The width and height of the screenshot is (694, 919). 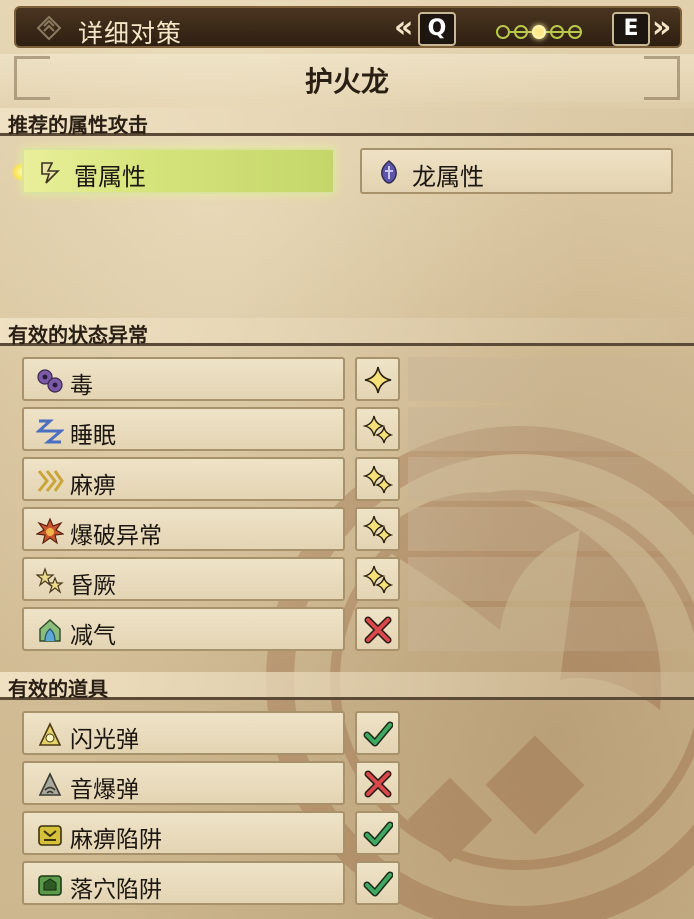 I want to click on item-label: 落穴陷阱, so click(x=116, y=890).